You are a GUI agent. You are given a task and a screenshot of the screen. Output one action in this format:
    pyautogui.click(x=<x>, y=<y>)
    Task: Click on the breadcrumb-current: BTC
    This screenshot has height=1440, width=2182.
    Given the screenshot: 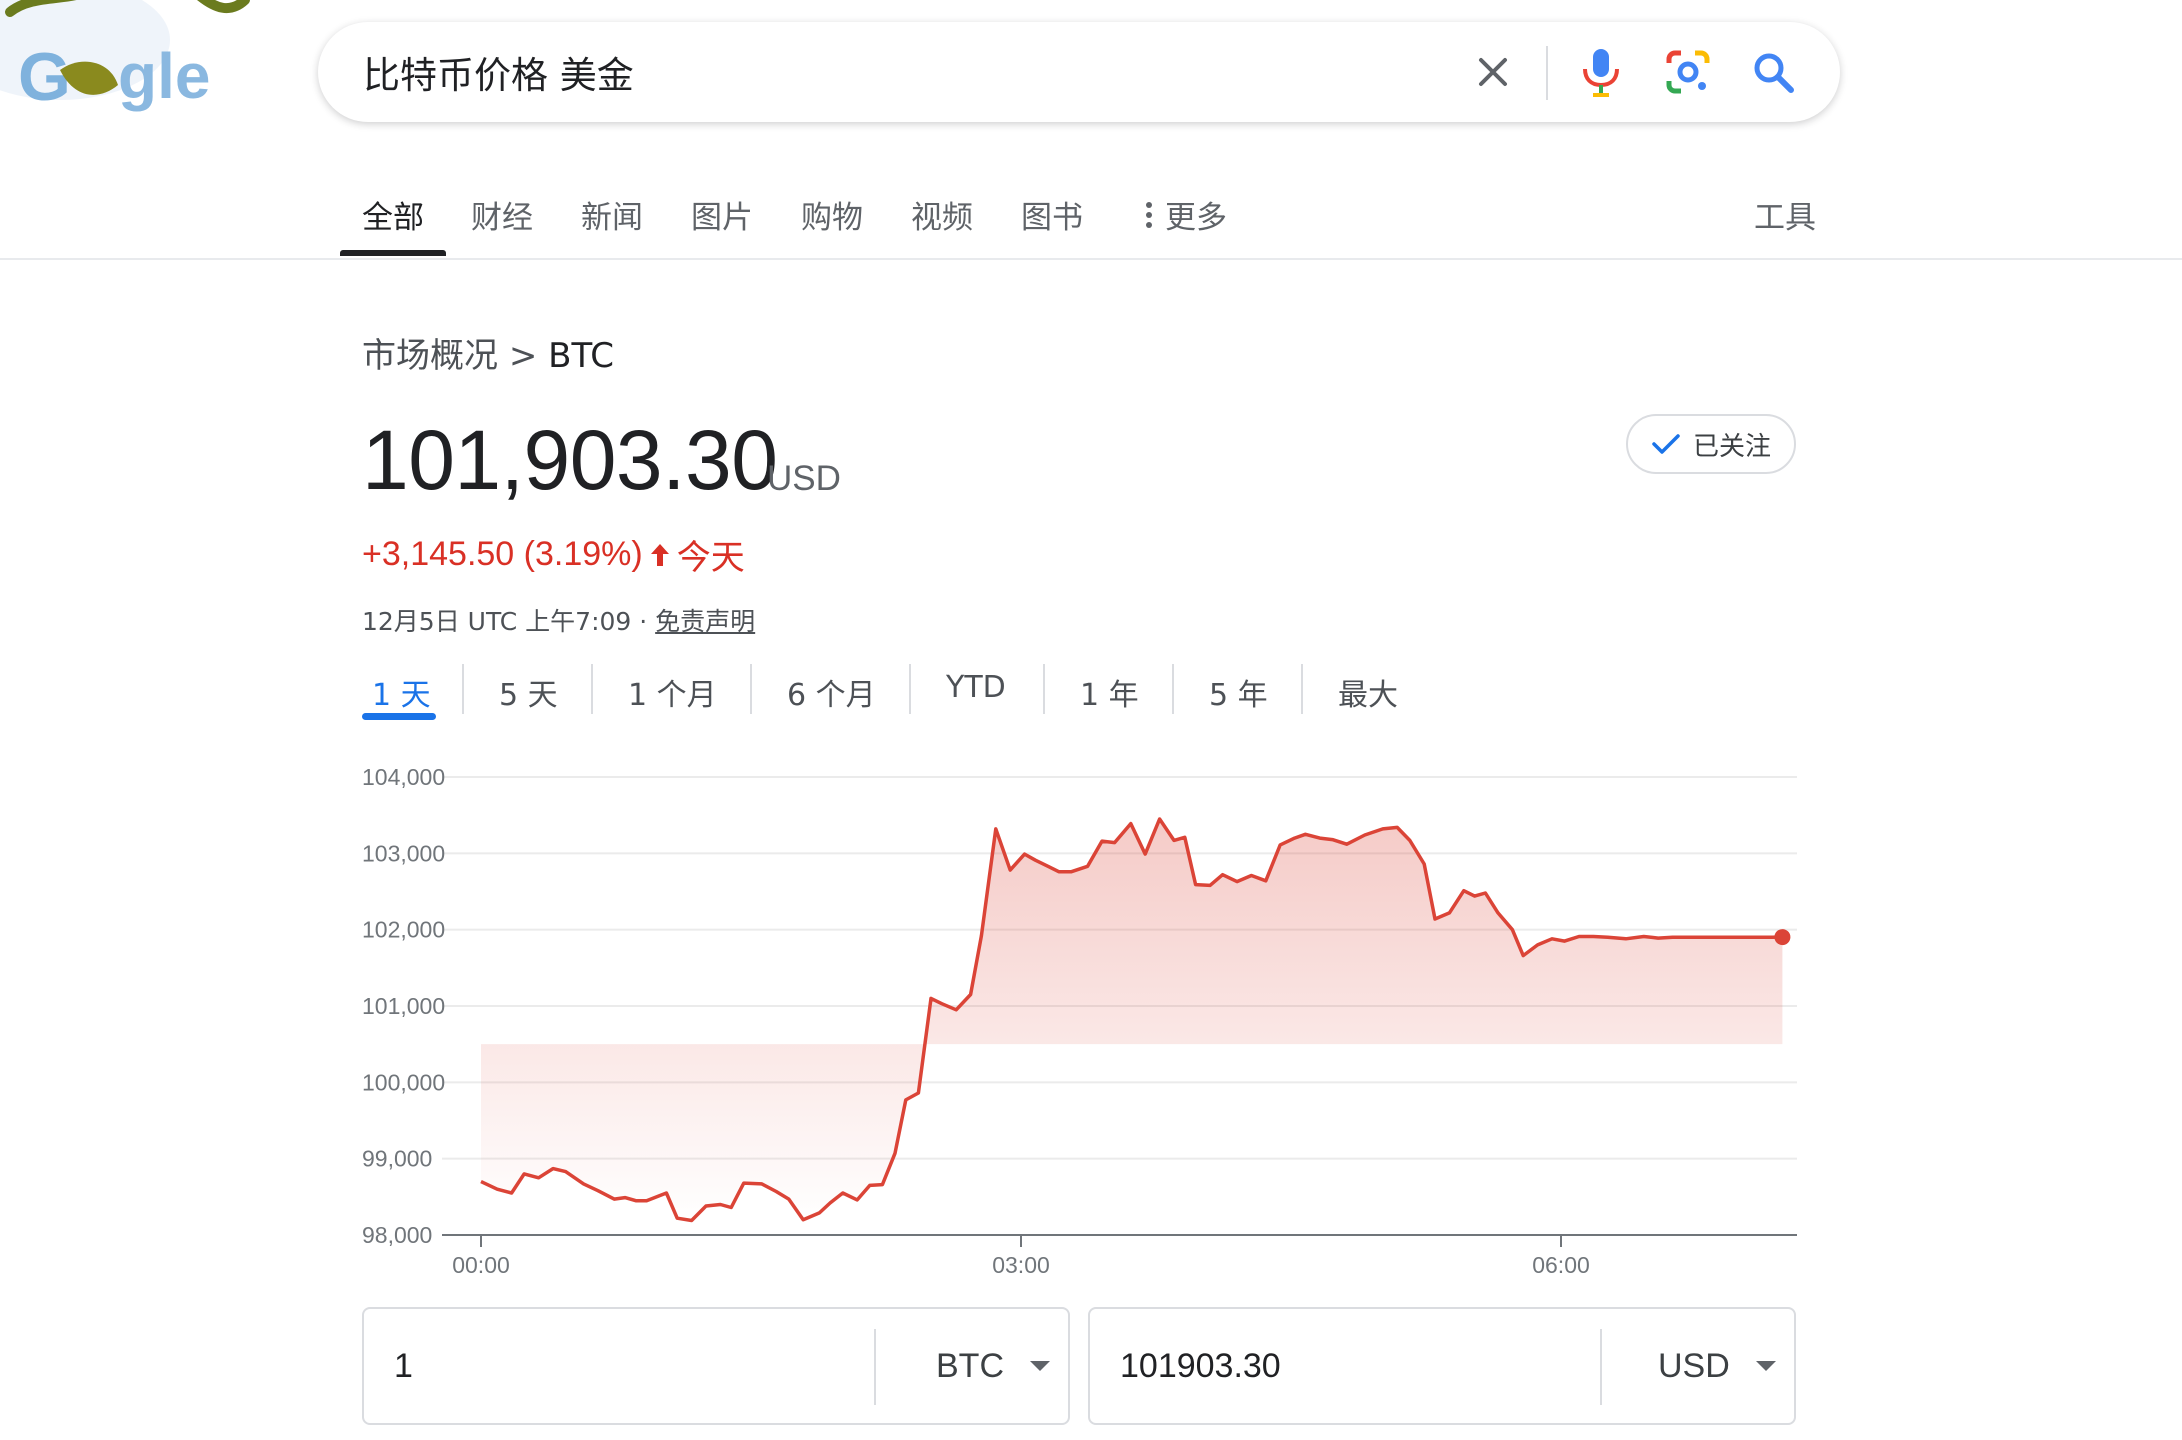 What is the action you would take?
    pyautogui.click(x=581, y=356)
    